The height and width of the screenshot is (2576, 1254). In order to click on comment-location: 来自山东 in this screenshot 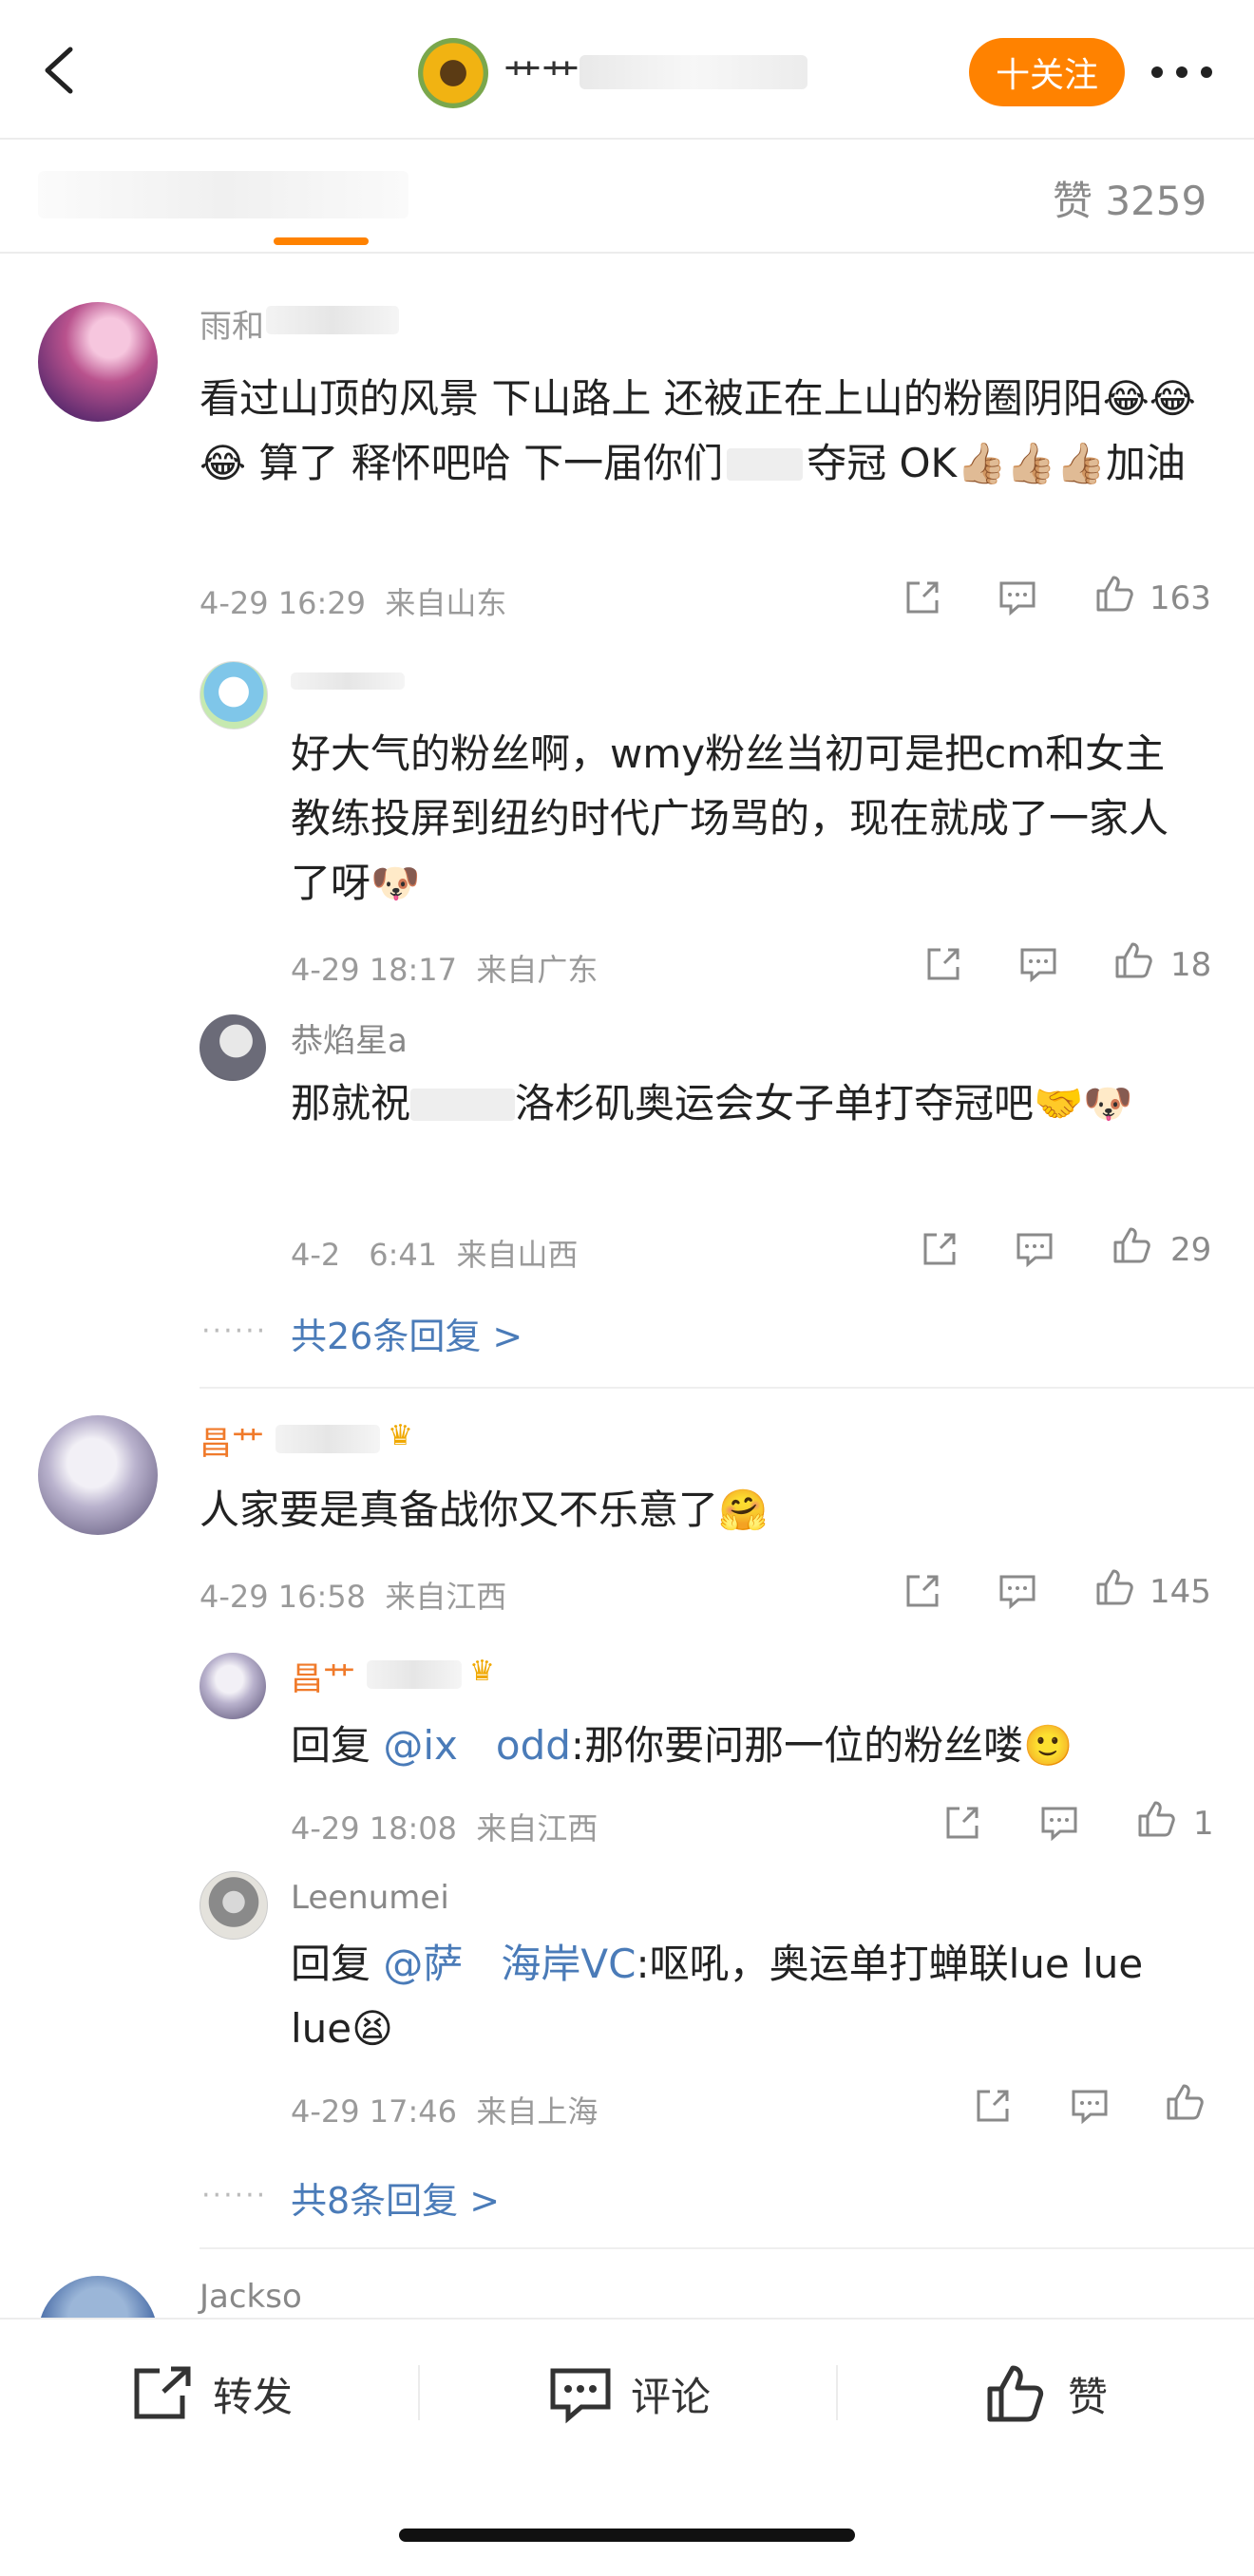, I will do `click(446, 603)`.